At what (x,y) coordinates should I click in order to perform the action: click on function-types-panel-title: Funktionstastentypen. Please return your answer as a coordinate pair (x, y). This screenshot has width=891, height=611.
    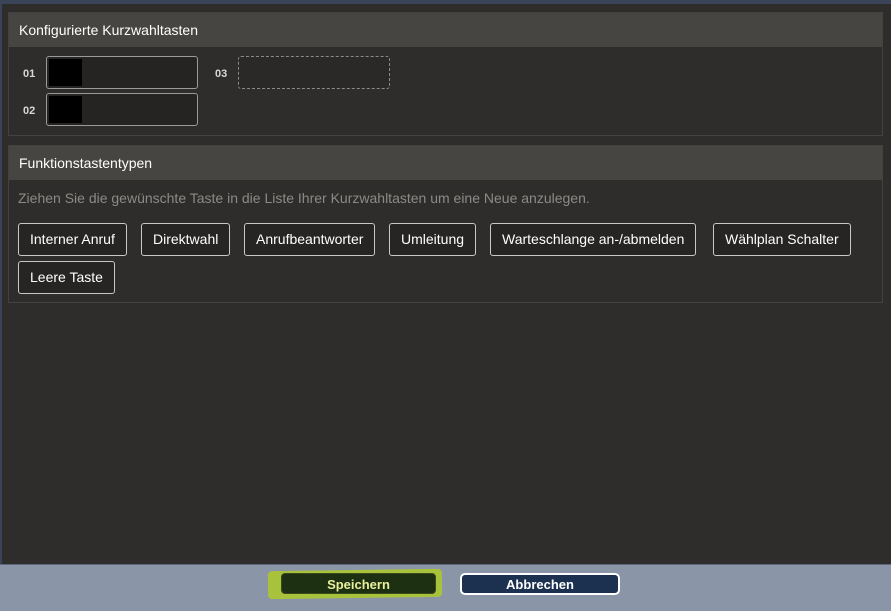
    Looking at the image, I should click on (445, 163).